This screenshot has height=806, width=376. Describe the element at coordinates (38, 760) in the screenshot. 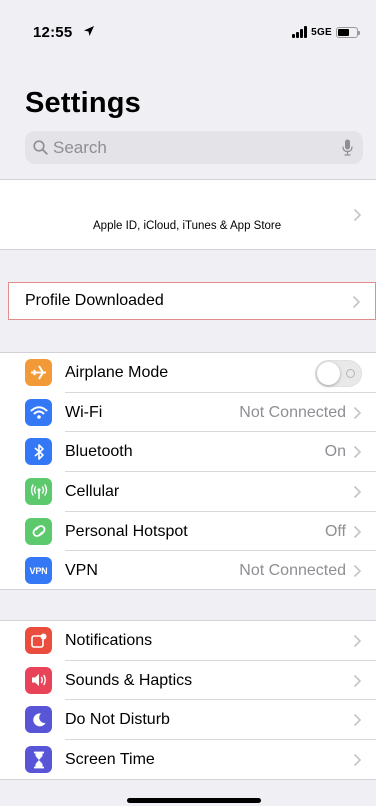

I see `hourglass-icon` at that location.